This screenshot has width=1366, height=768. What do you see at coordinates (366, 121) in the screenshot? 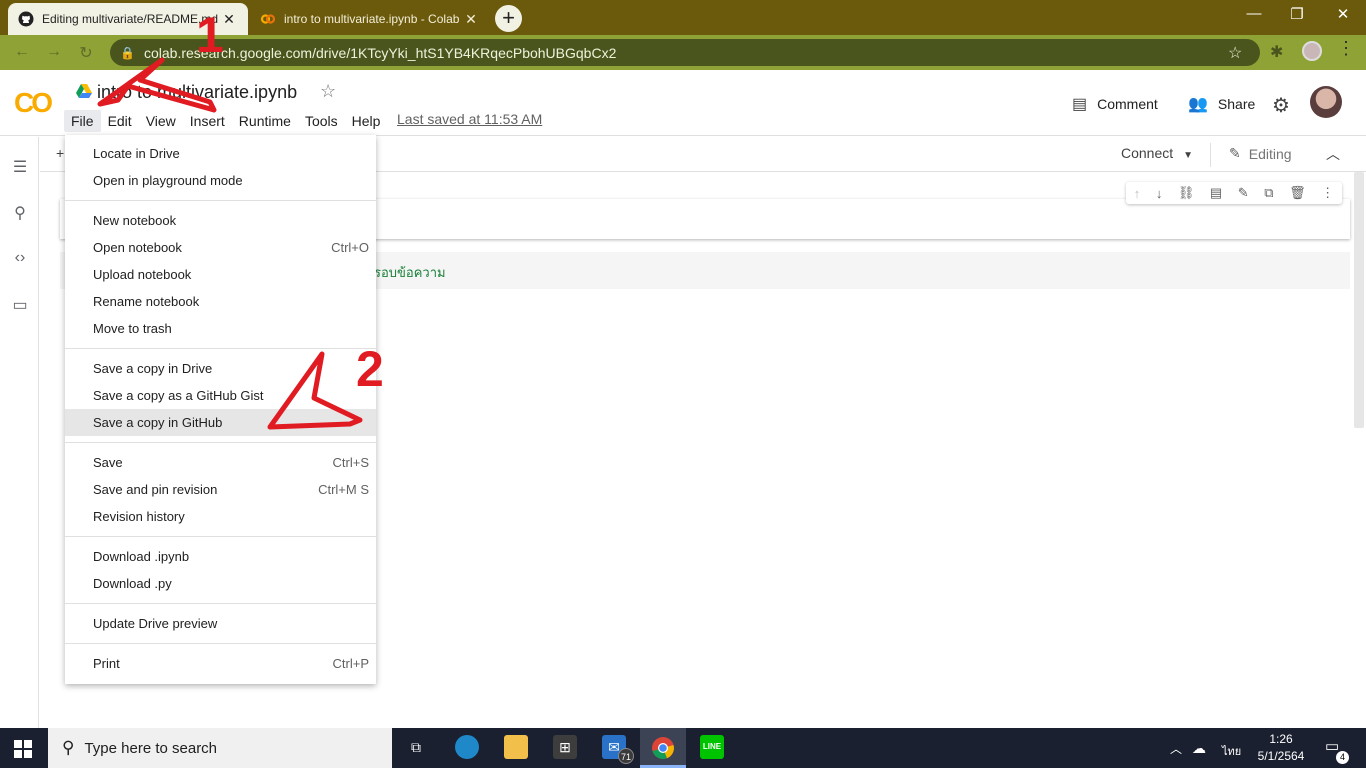
I see `menu-help: Help` at bounding box center [366, 121].